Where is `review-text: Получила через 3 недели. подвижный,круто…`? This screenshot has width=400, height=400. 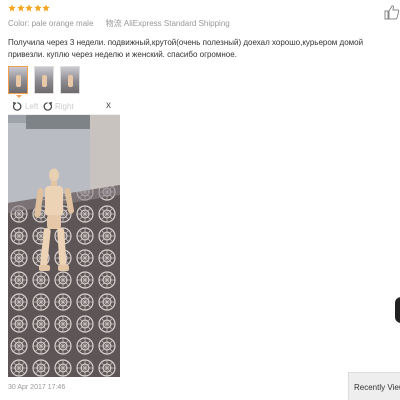
review-text: Получила через 3 недели. подвижный,круто… is located at coordinates (186, 48).